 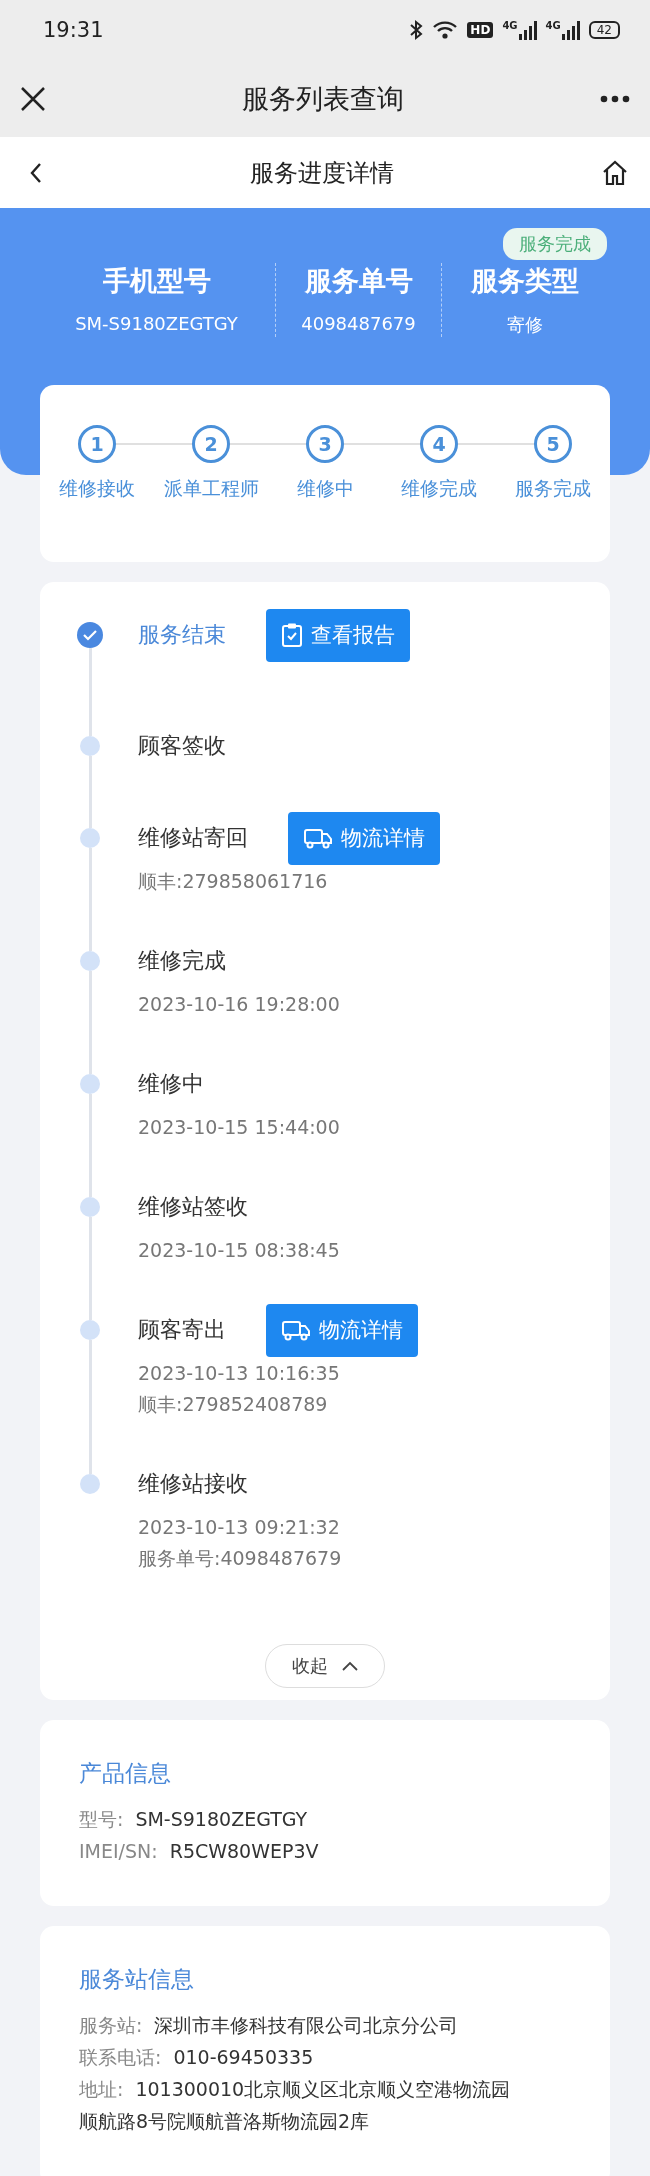 I want to click on info-row-text: 地址: 101300010北京顺义区北京顺义空港物流园顺航路8号院顺航普洛斯物流园2库, so click(x=295, y=2105).